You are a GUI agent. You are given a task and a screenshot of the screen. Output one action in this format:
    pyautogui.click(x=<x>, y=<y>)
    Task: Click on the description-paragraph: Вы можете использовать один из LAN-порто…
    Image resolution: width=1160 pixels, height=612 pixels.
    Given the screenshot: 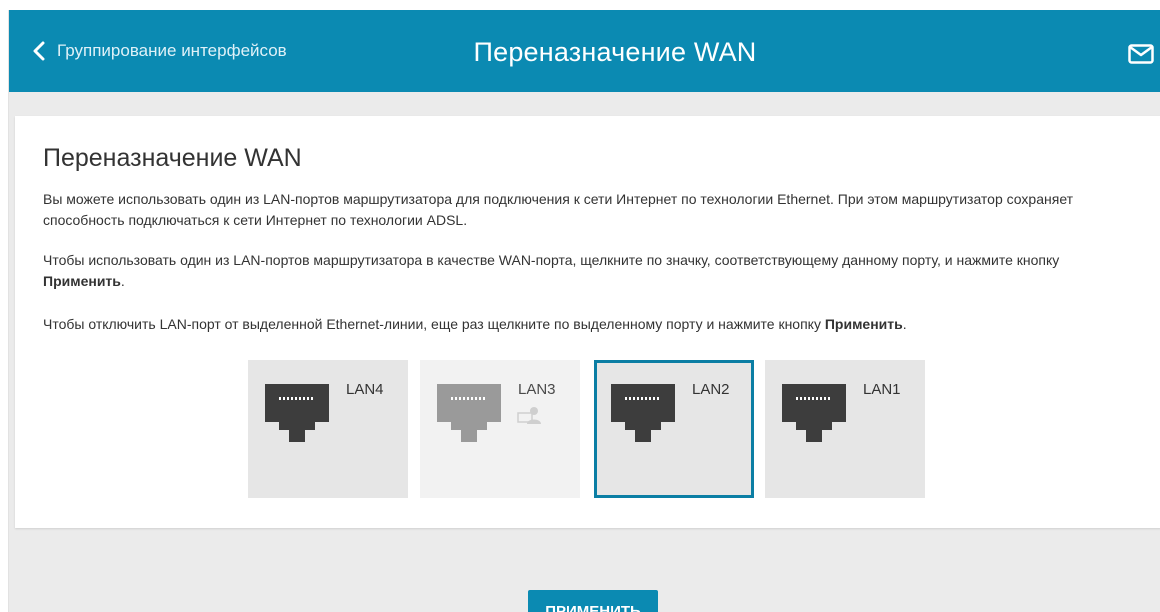 What is the action you would take?
    pyautogui.click(x=558, y=209)
    